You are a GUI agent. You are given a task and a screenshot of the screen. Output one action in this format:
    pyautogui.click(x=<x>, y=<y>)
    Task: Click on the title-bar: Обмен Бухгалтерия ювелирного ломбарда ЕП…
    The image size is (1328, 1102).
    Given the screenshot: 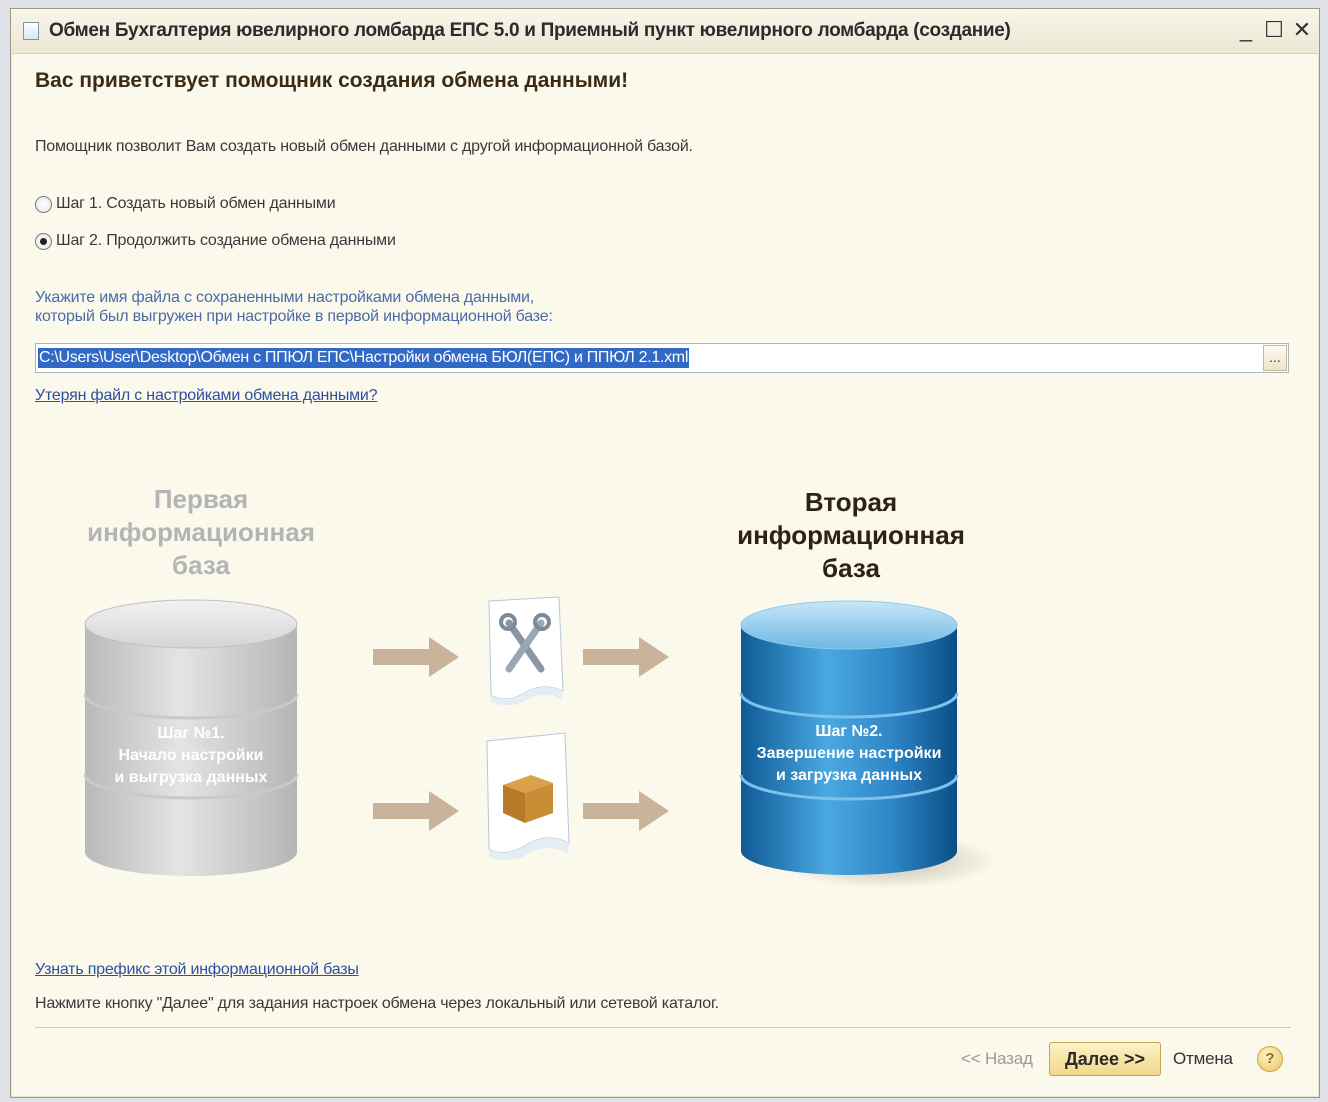 What is the action you would take?
    pyautogui.click(x=665, y=31)
    